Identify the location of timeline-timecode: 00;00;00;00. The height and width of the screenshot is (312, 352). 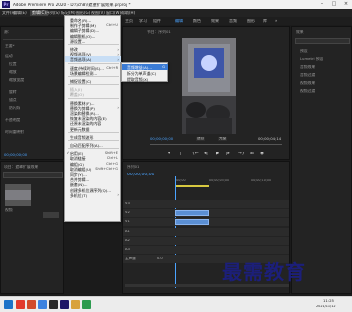
(140, 175).